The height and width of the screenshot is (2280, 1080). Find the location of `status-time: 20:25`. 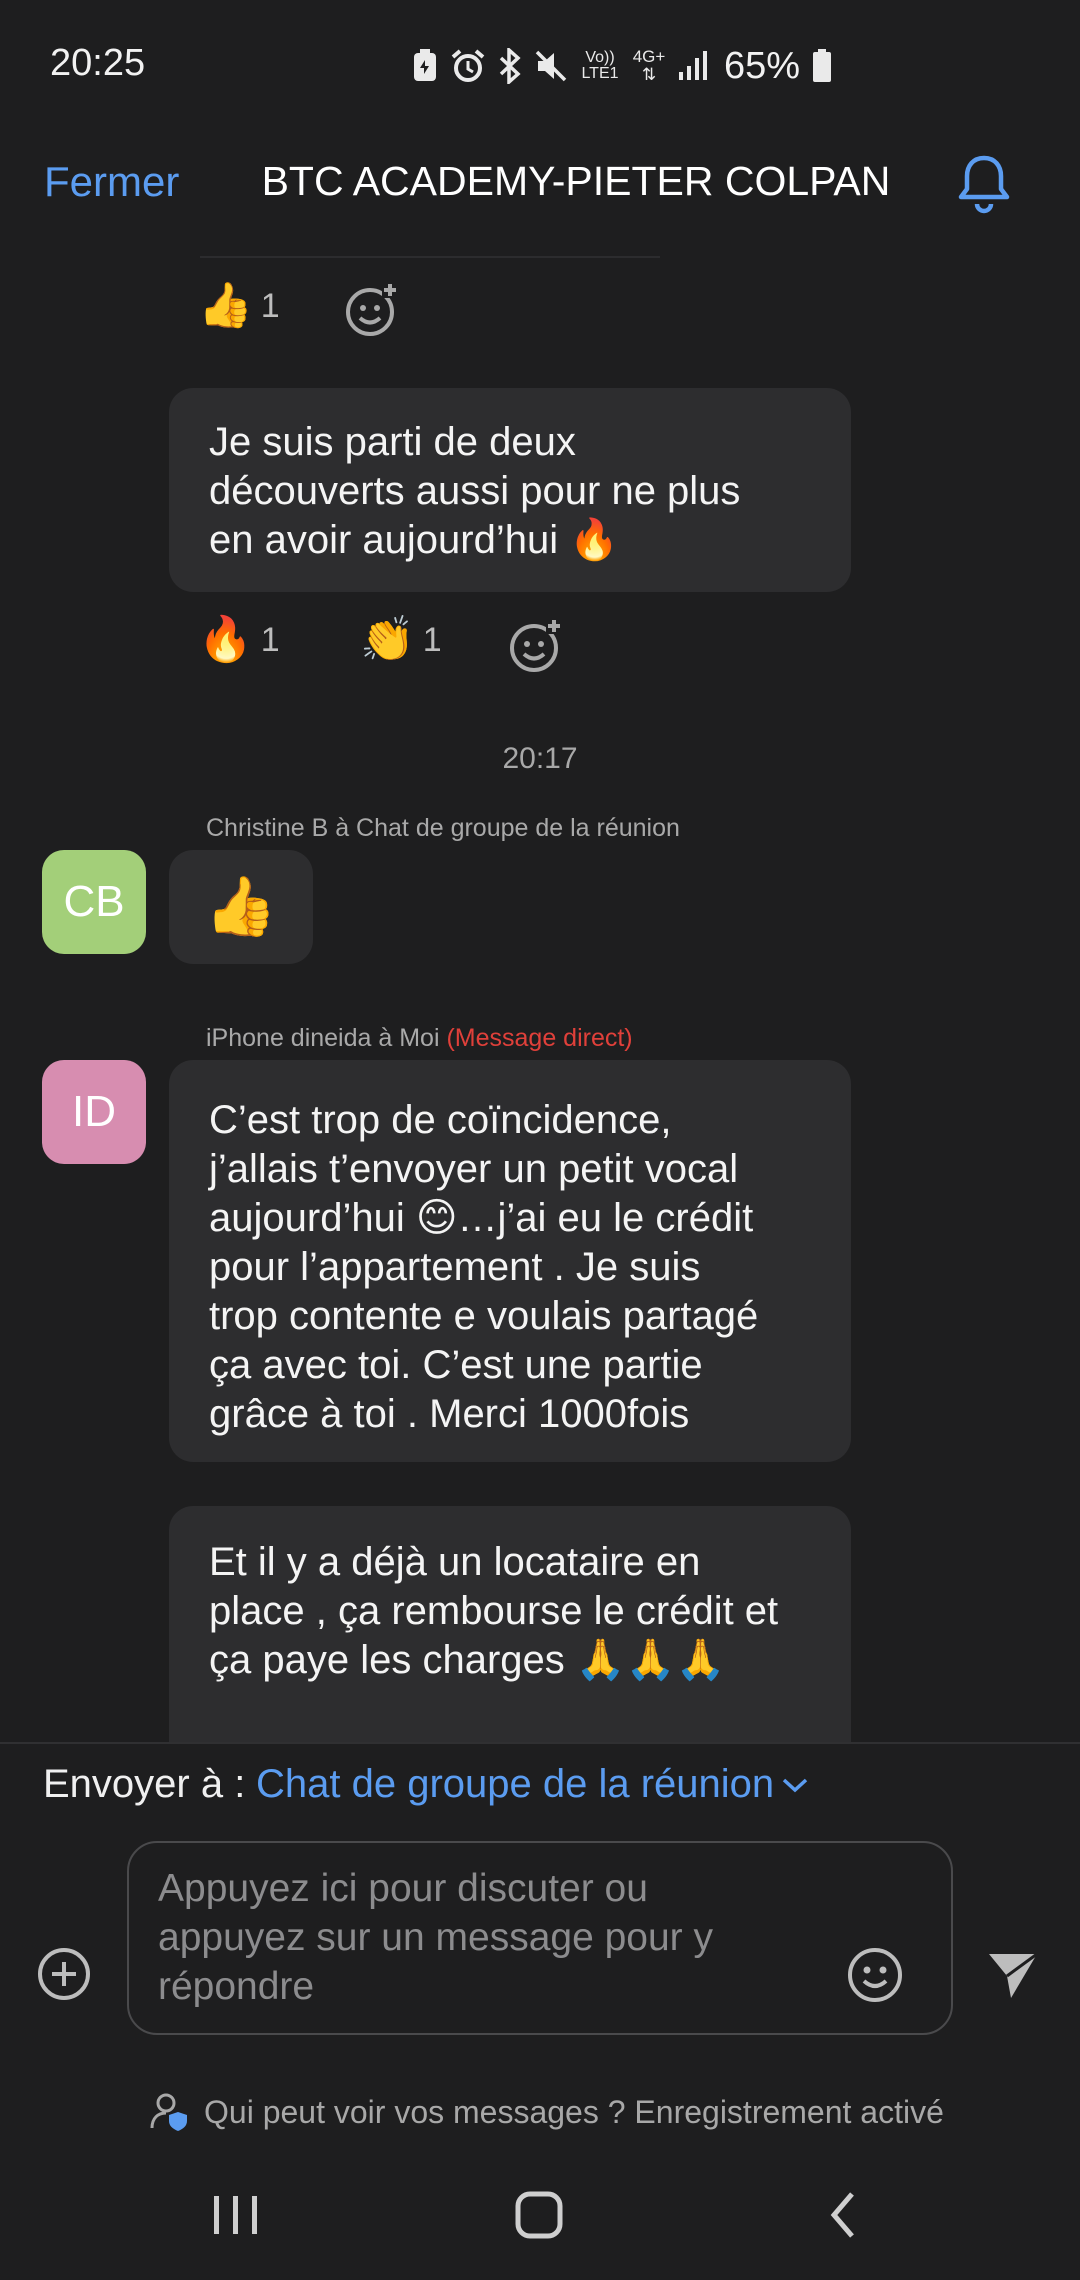

status-time: 20:25 is located at coordinates (98, 63).